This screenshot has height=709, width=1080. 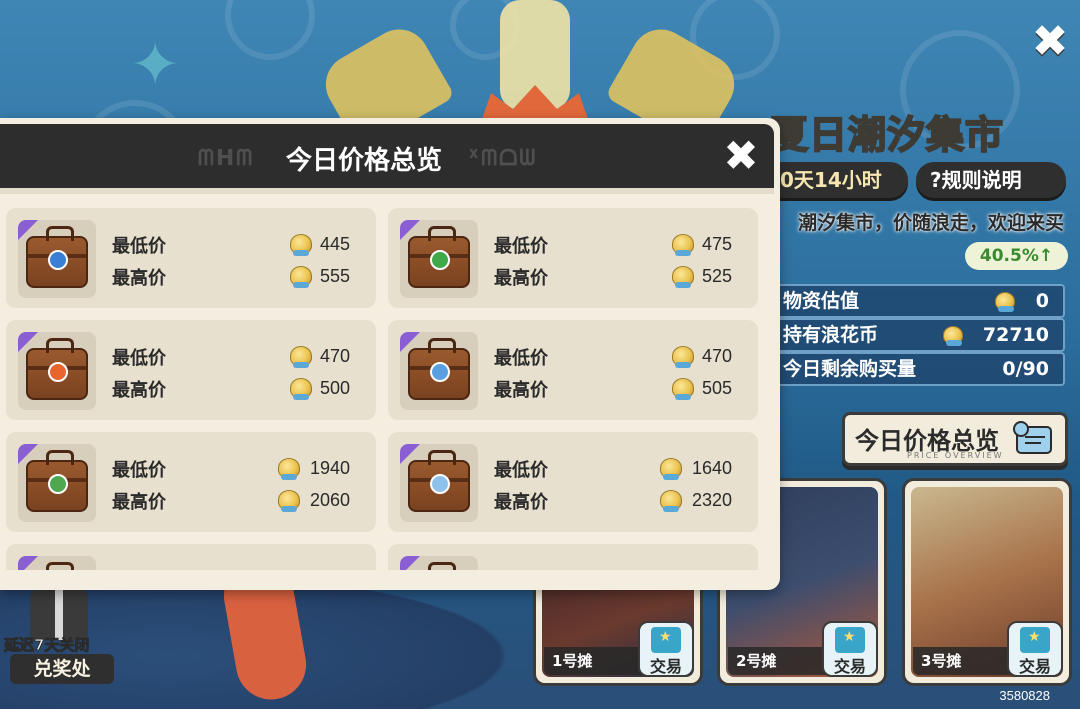 I want to click on prize-claim-button: 延迟7天关闭 兑奖处, so click(x=61, y=638).